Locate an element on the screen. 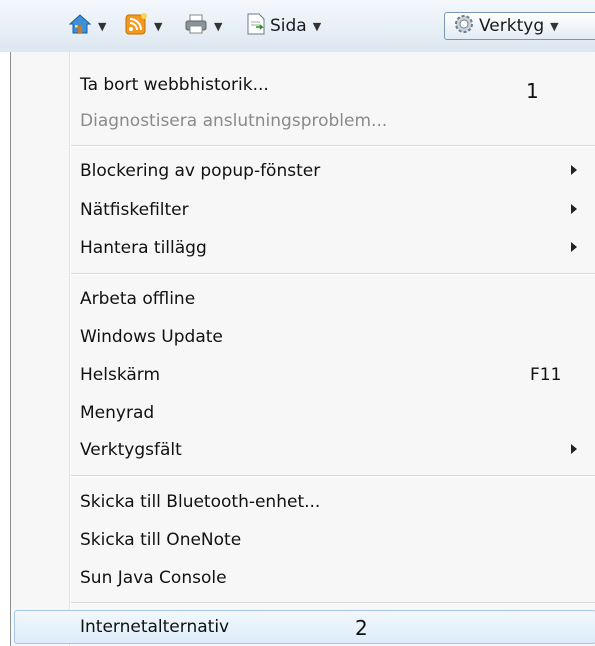 The width and height of the screenshot is (595, 646). feeds-button: ▼ is located at coordinates (143, 26).